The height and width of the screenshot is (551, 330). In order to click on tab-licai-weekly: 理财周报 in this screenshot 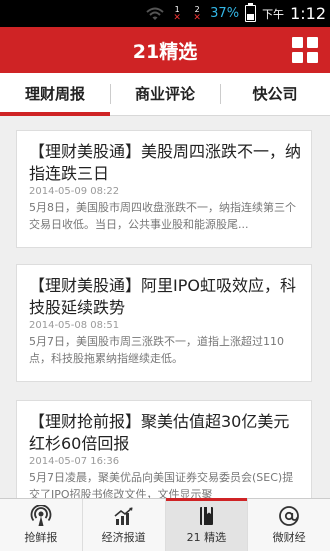, I will do `click(55, 94)`.